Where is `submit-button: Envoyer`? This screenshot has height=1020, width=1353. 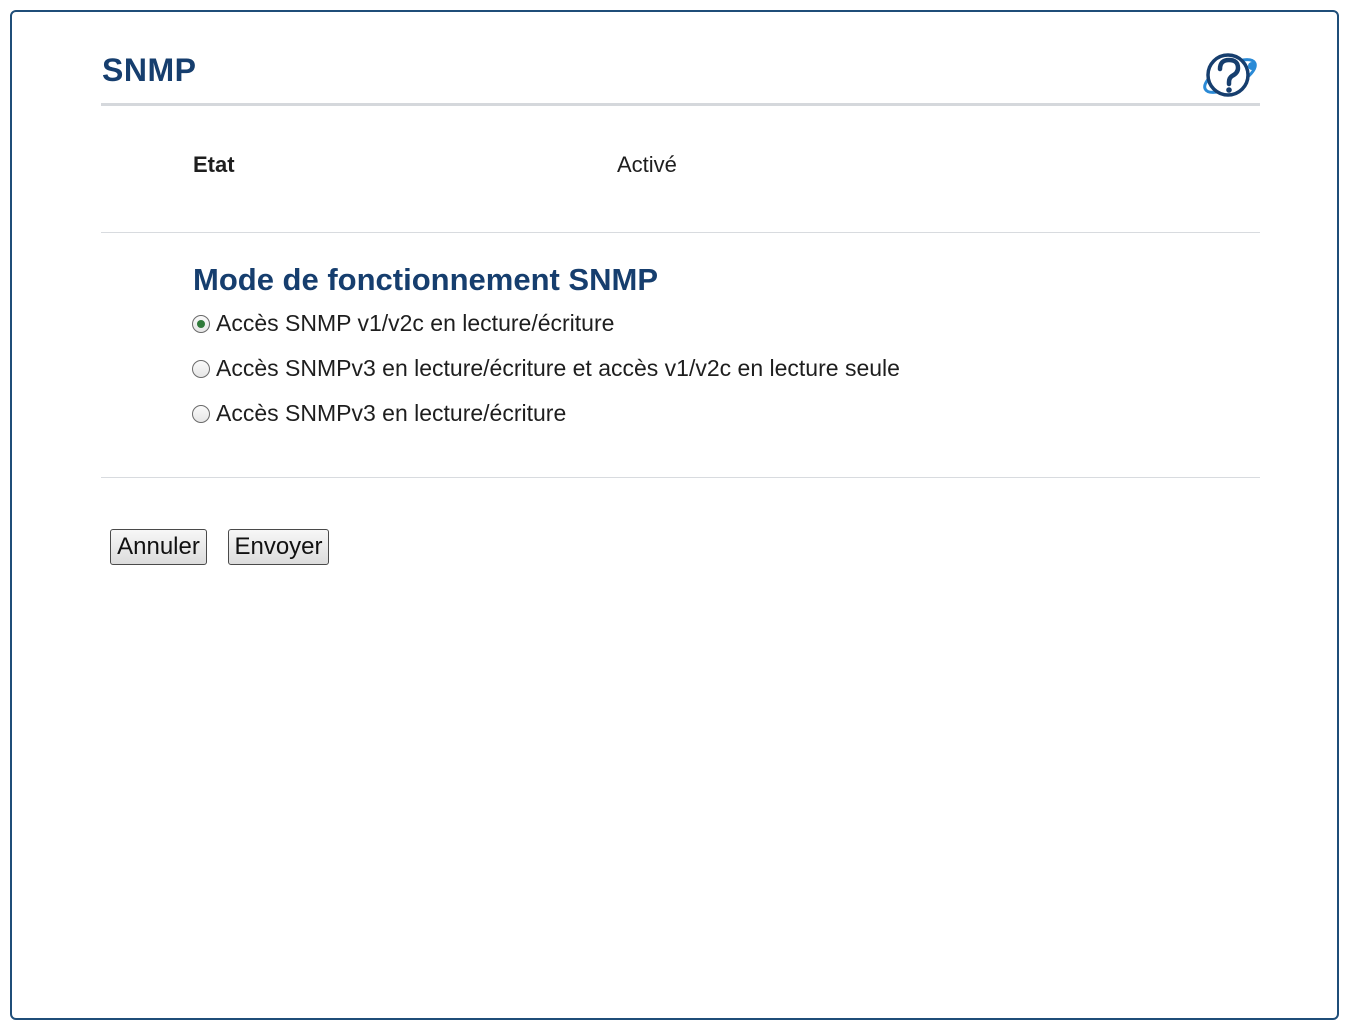
submit-button: Envoyer is located at coordinates (278, 547).